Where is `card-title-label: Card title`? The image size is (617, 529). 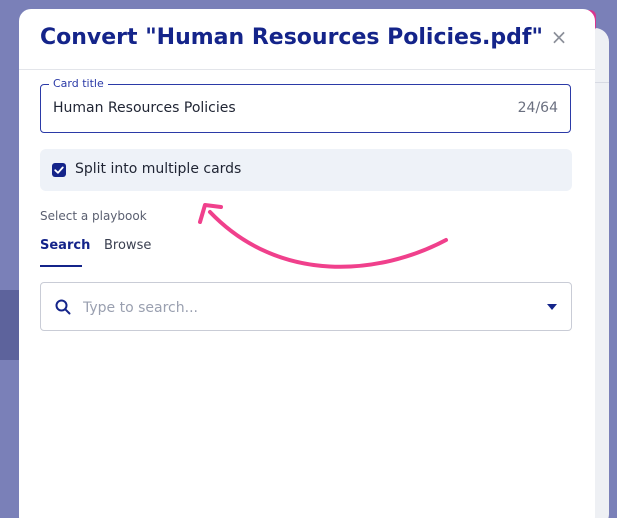 card-title-label: Card title is located at coordinates (78, 83).